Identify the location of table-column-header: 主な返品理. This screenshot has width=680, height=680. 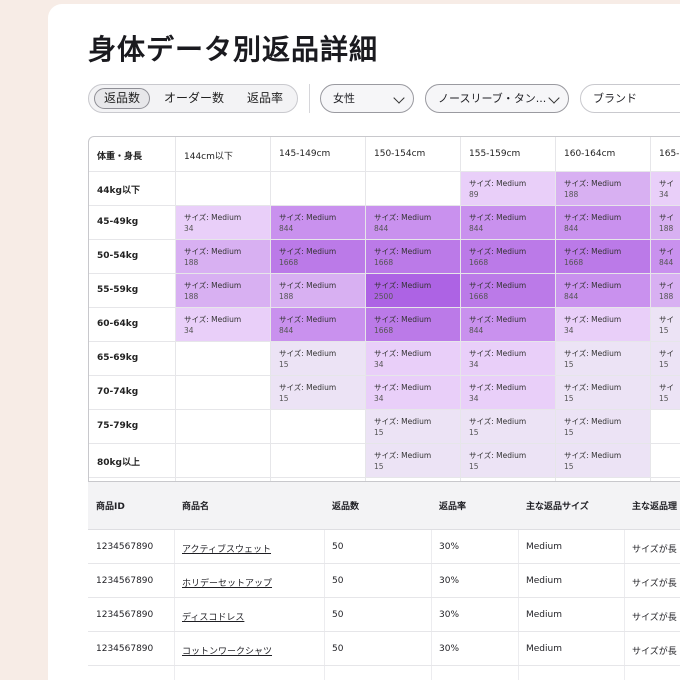
(654, 505).